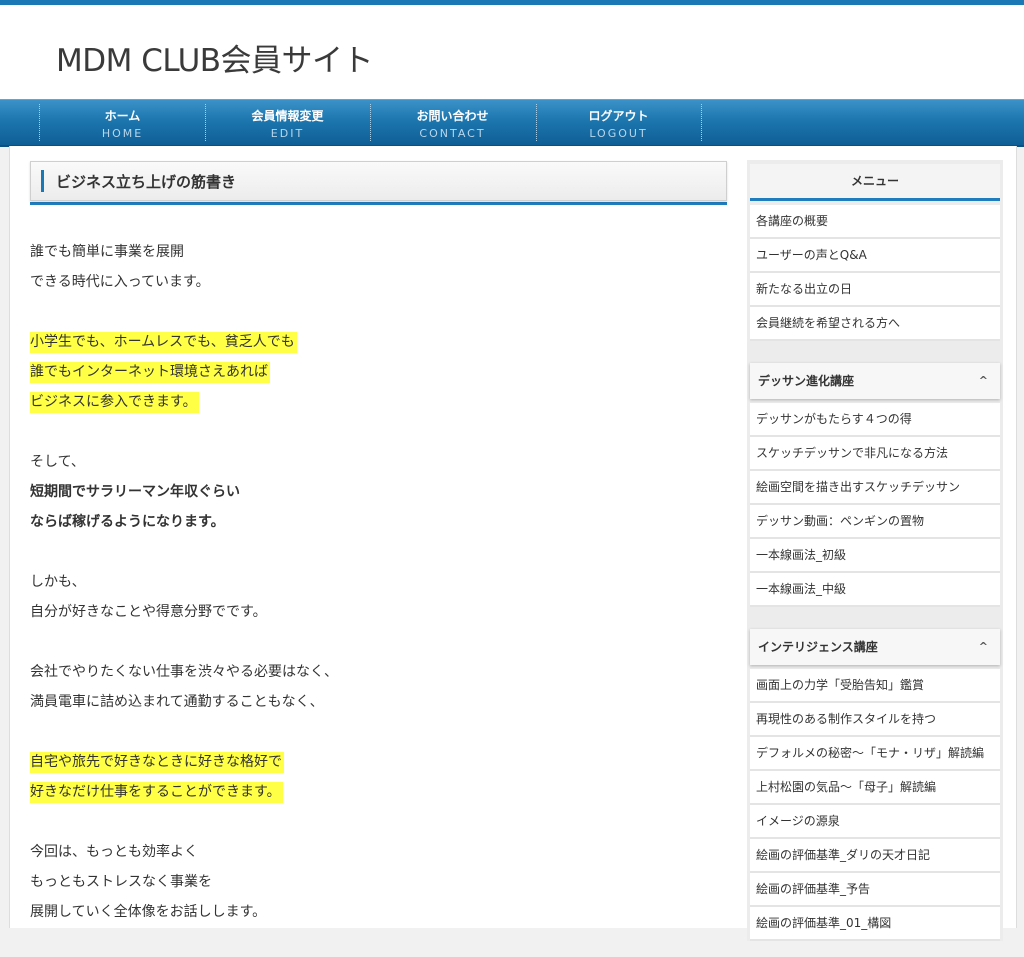  What do you see at coordinates (875, 381) in the screenshot?
I see `sidebar-category-header: デッサン進化講座 ^` at bounding box center [875, 381].